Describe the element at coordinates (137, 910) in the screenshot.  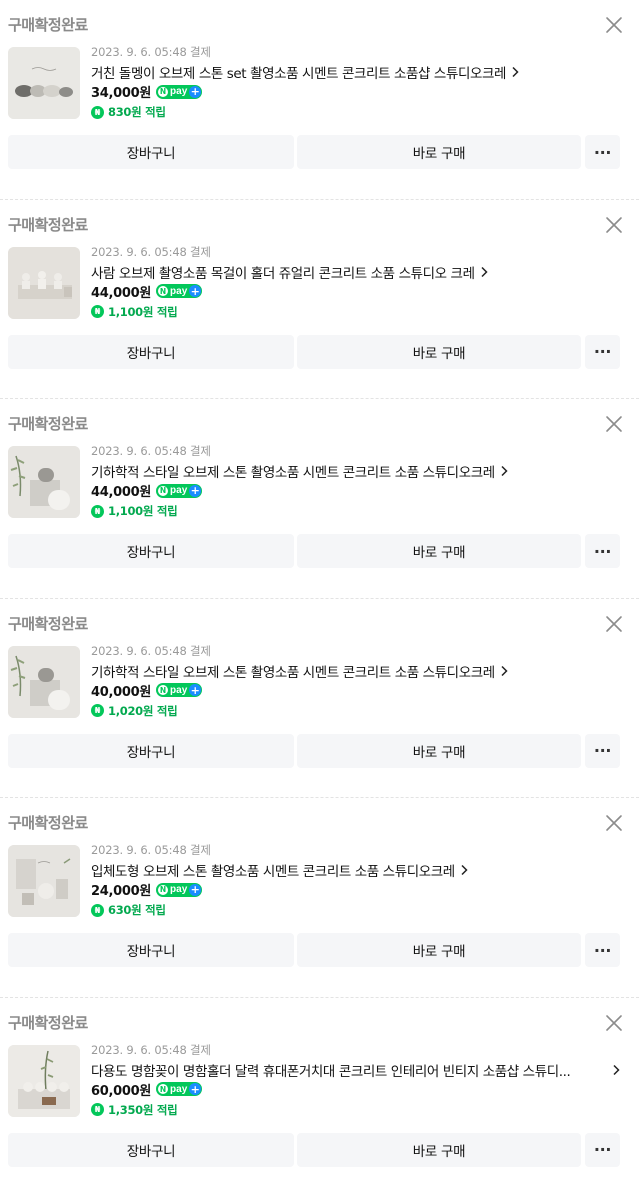
I see `points-earned: 630원 적립` at that location.